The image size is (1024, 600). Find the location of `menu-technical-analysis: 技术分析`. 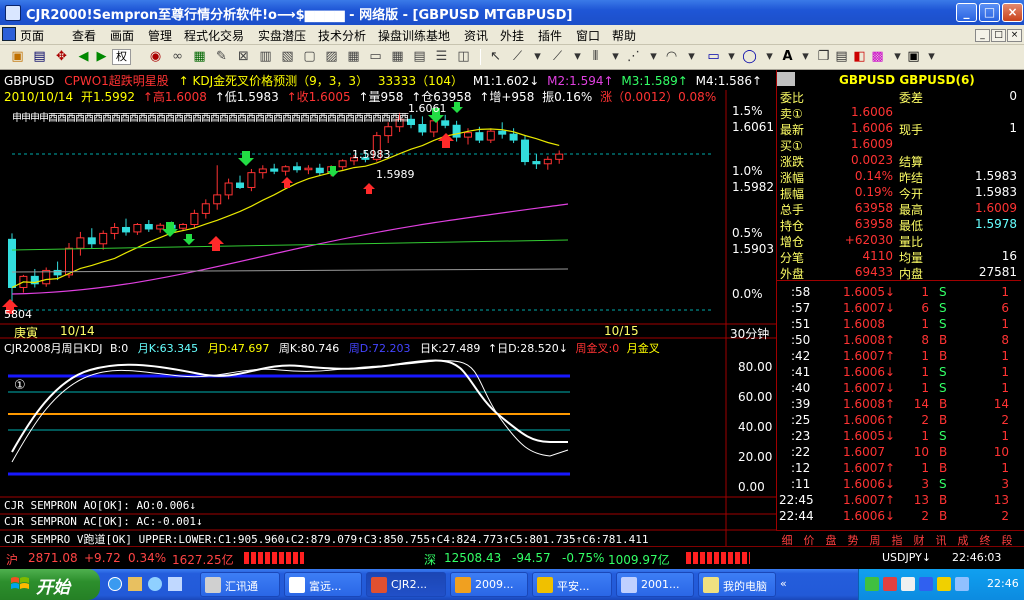

menu-technical-analysis: 技术分析 is located at coordinates (342, 35).